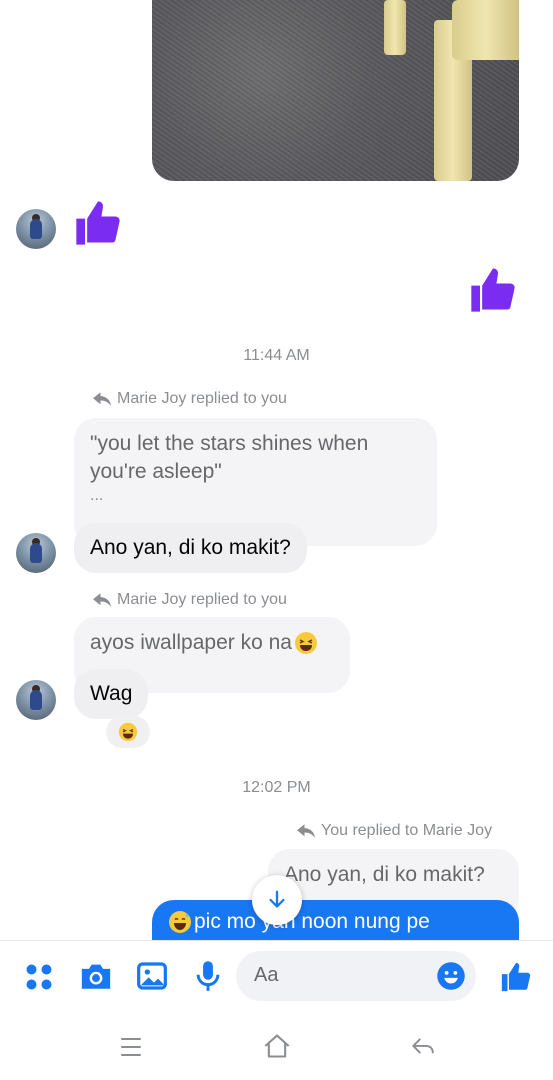 The image size is (553, 1080). I want to click on reaction-badge, so click(128, 732).